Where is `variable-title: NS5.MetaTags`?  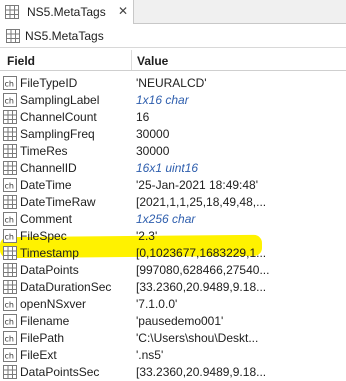 variable-title: NS5.MetaTags is located at coordinates (173, 36).